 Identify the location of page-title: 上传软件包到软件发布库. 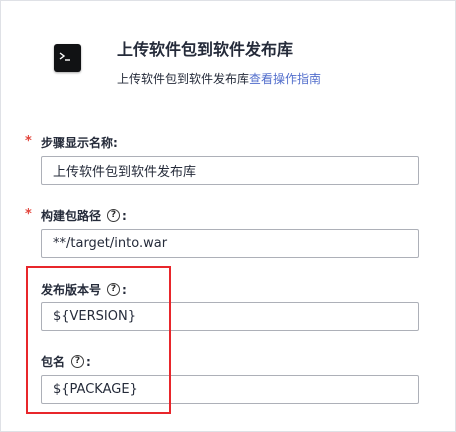
(205, 49).